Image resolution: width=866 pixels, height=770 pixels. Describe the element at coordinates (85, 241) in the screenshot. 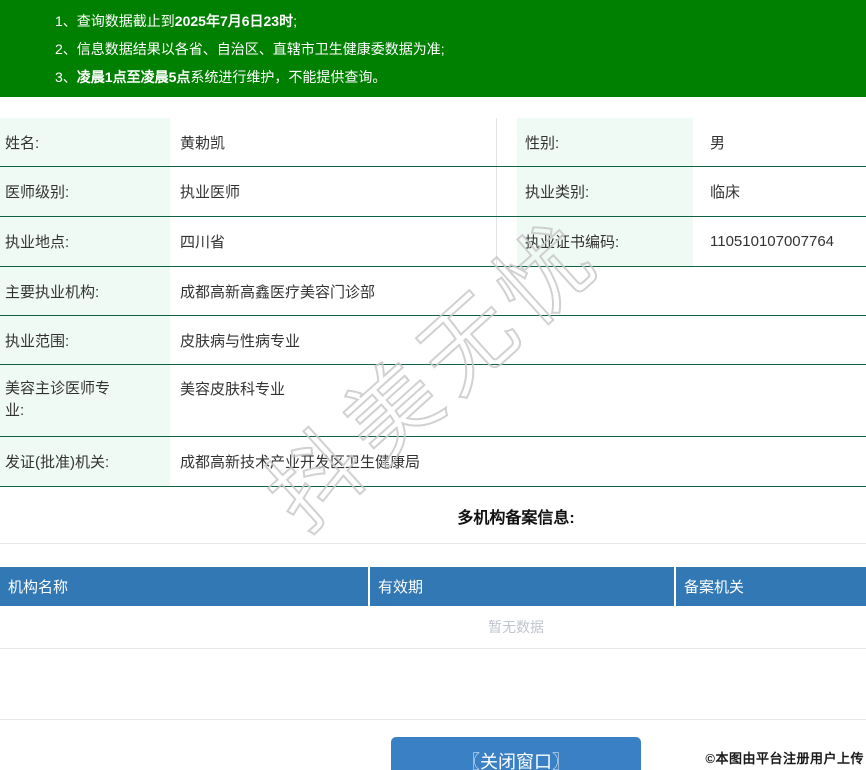

I see `practice-location-label: 执业地点:` at that location.